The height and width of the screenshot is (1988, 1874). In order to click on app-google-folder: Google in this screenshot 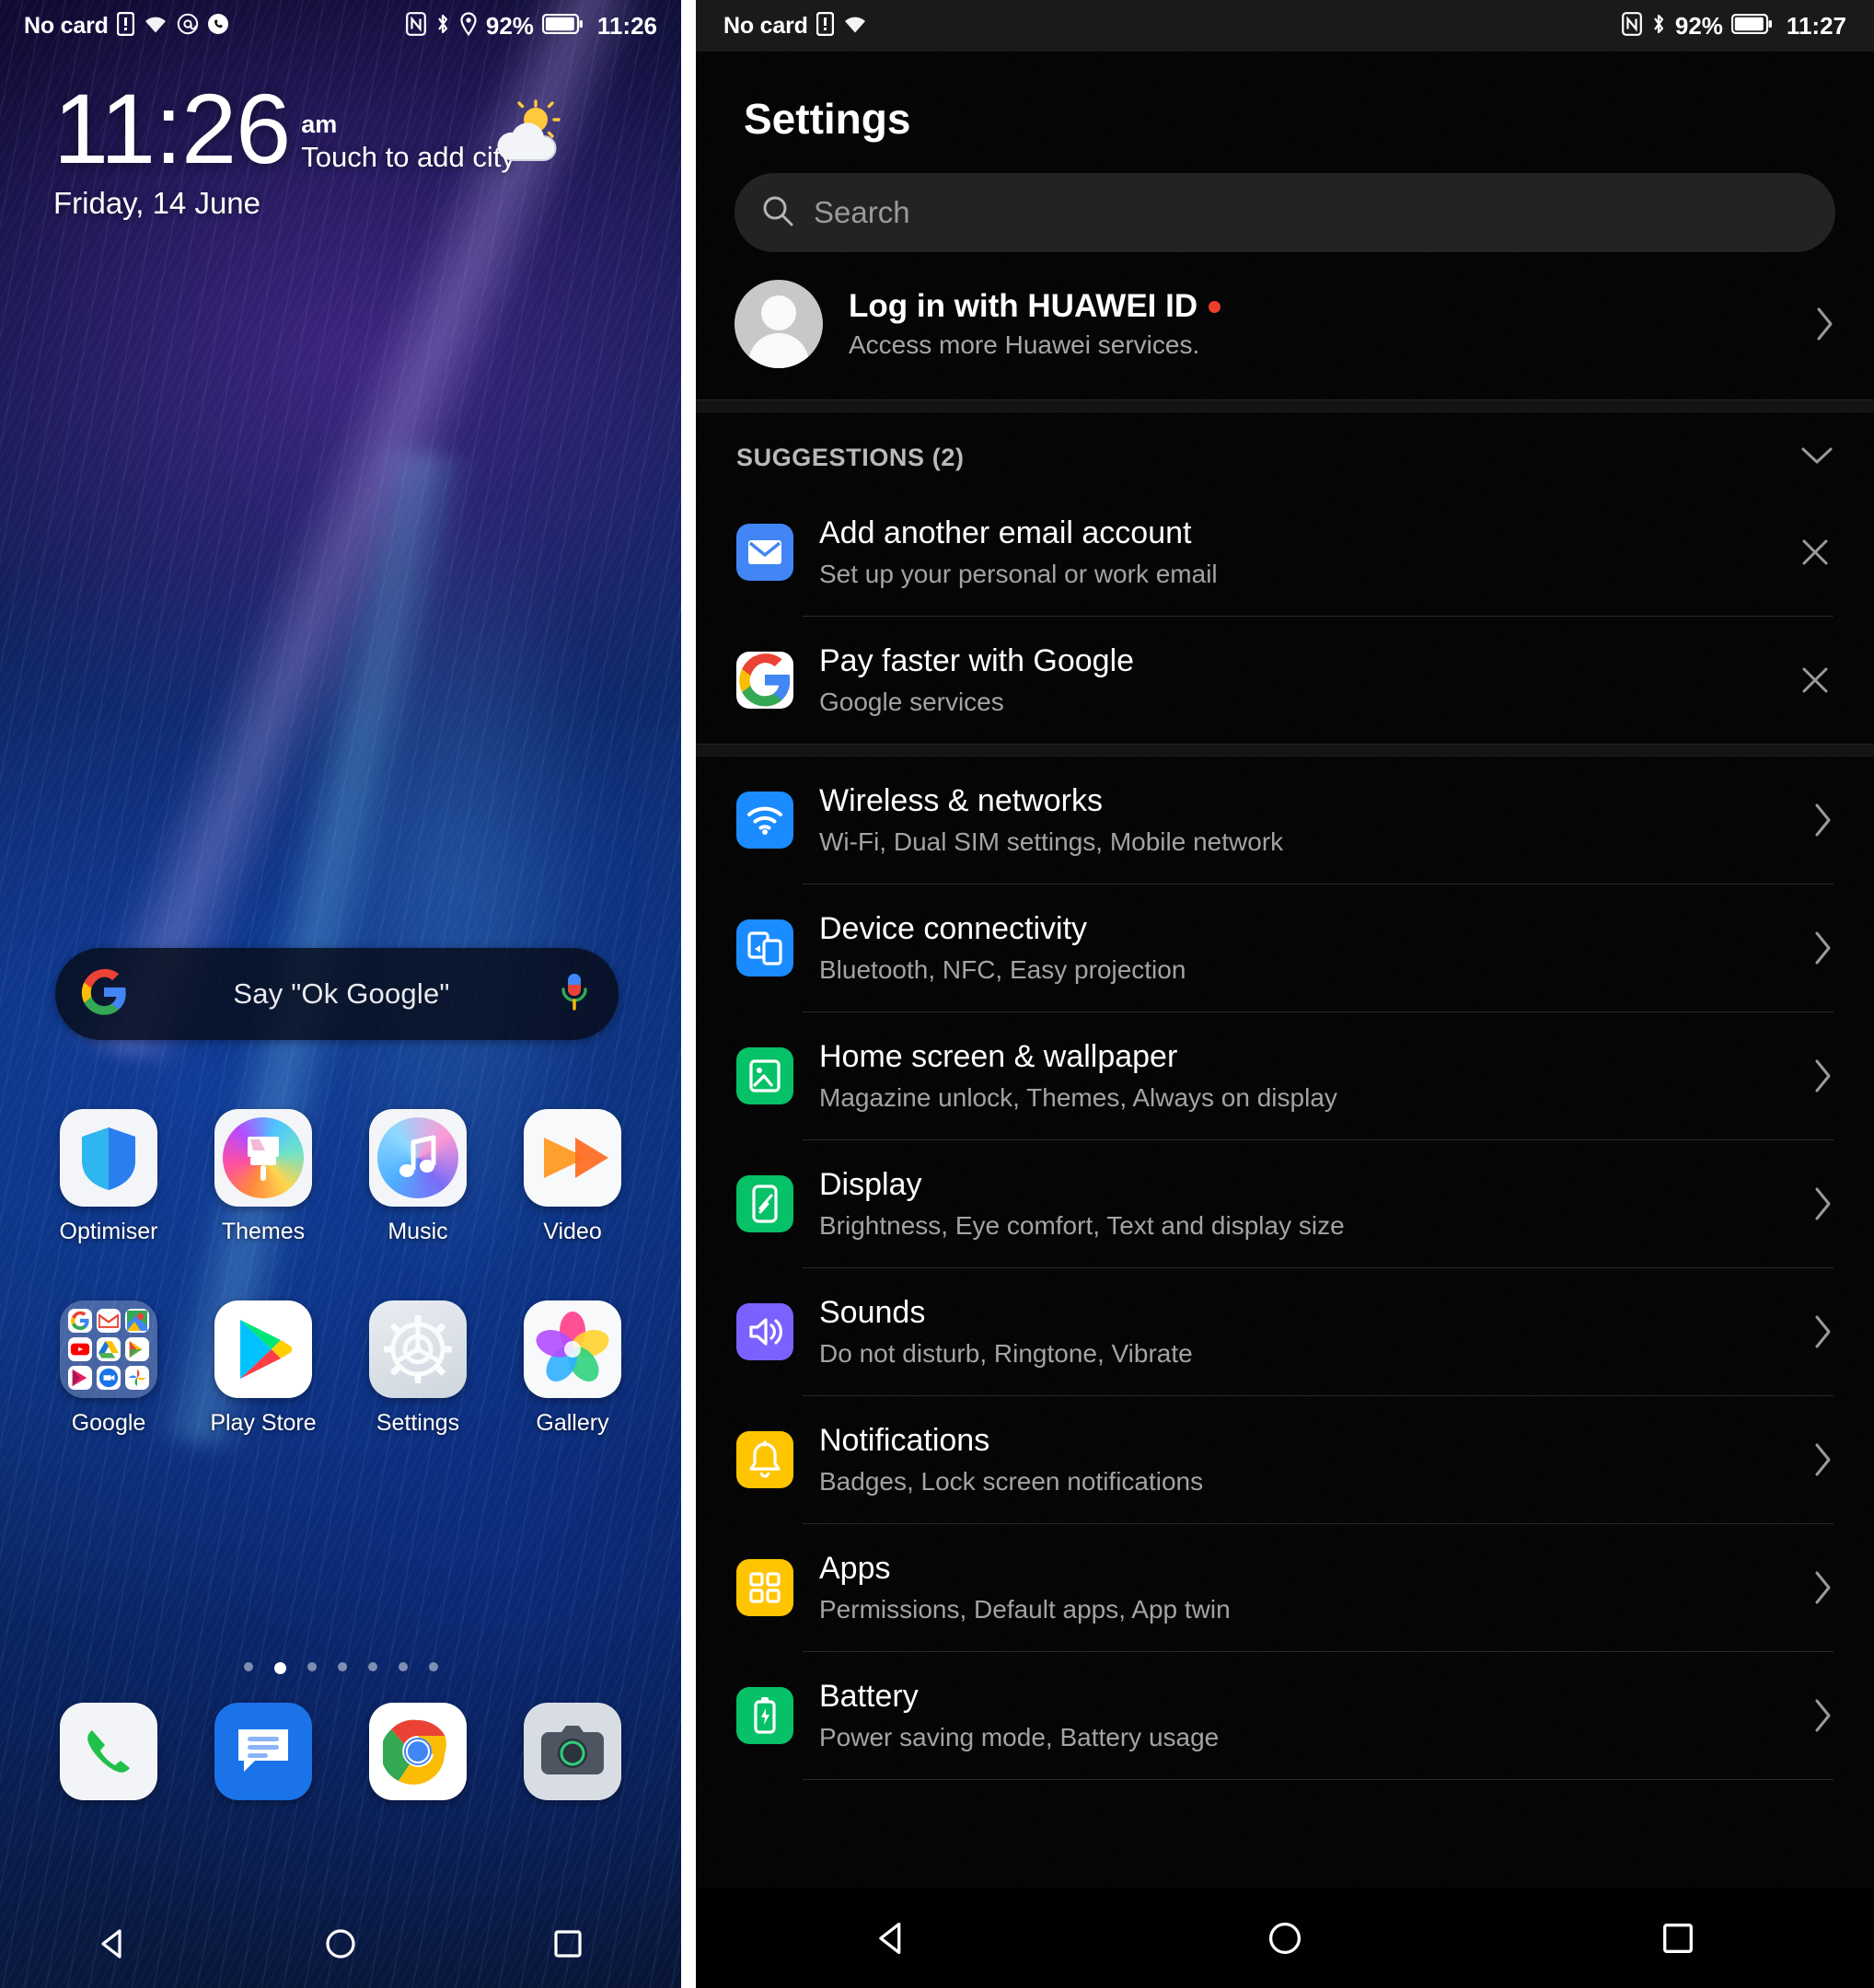, I will do `click(108, 1368)`.